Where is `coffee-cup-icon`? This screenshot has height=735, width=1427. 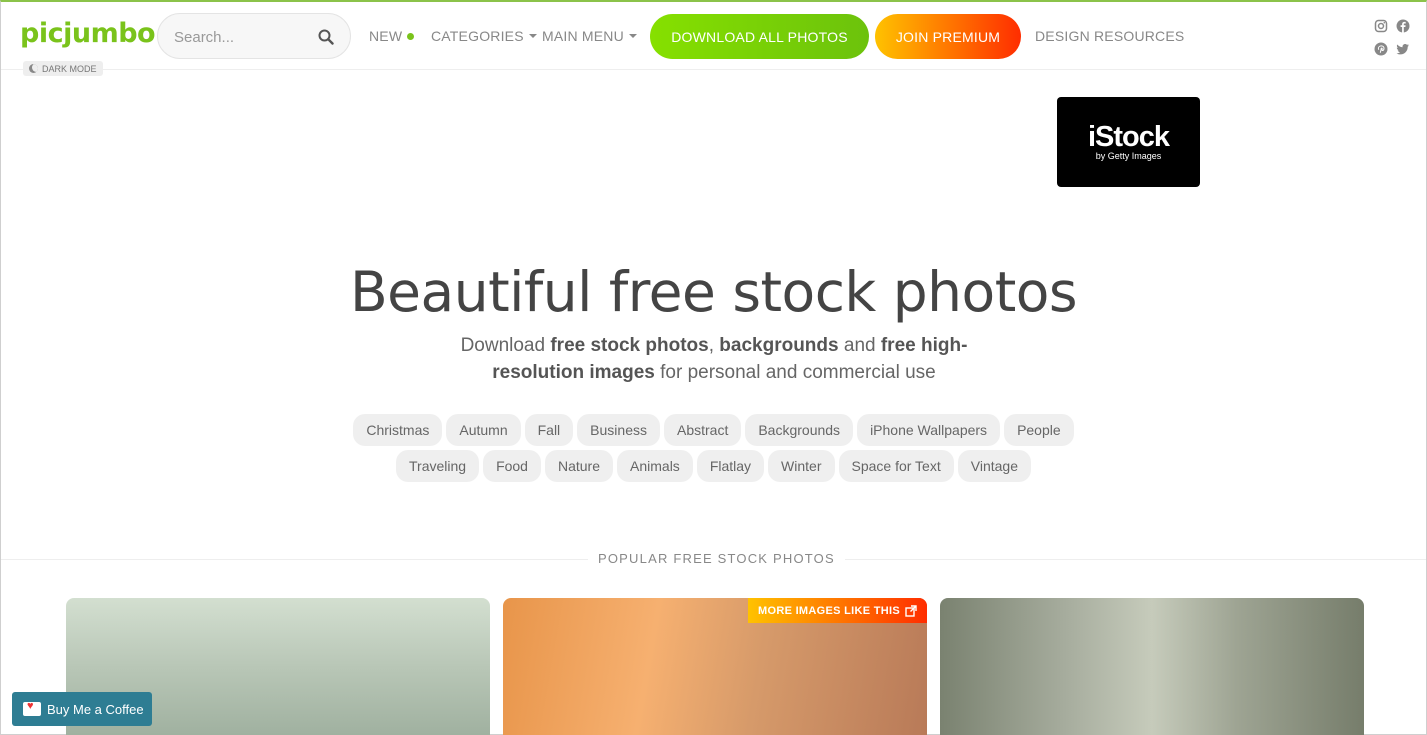
coffee-cup-icon is located at coordinates (32, 708).